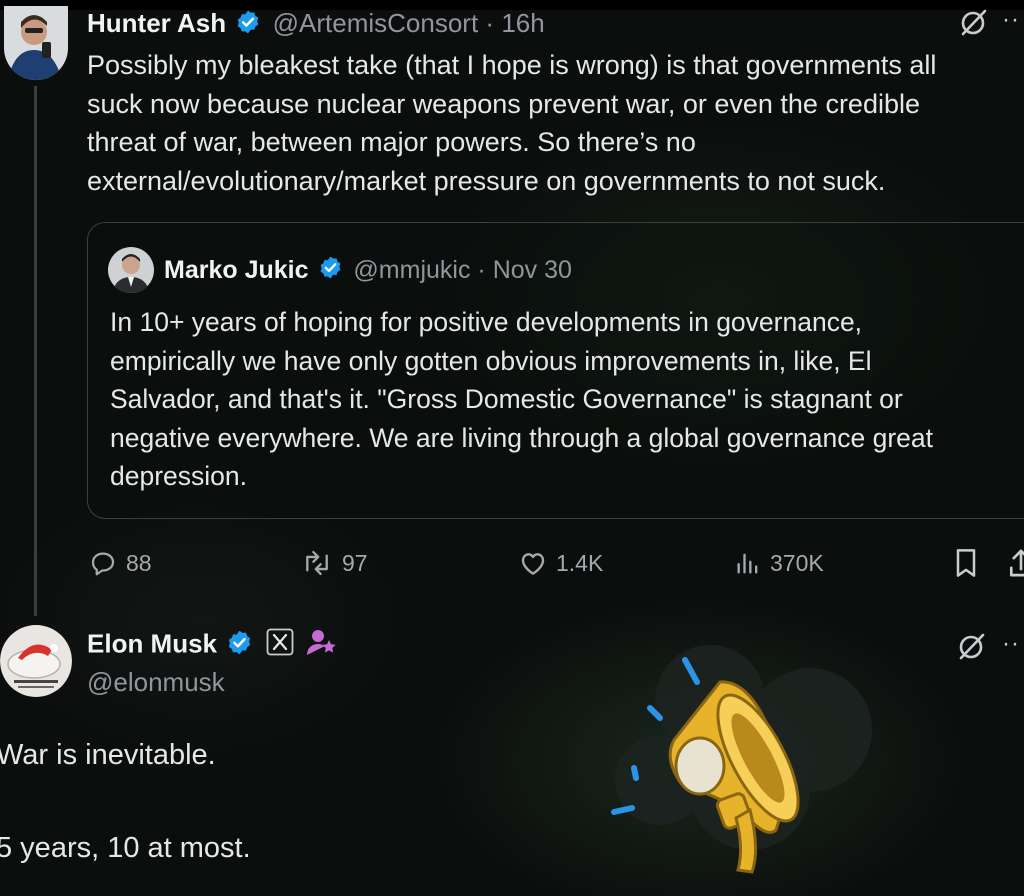  Describe the element at coordinates (522, 23) in the screenshot. I see `tweet-time: 16h` at that location.